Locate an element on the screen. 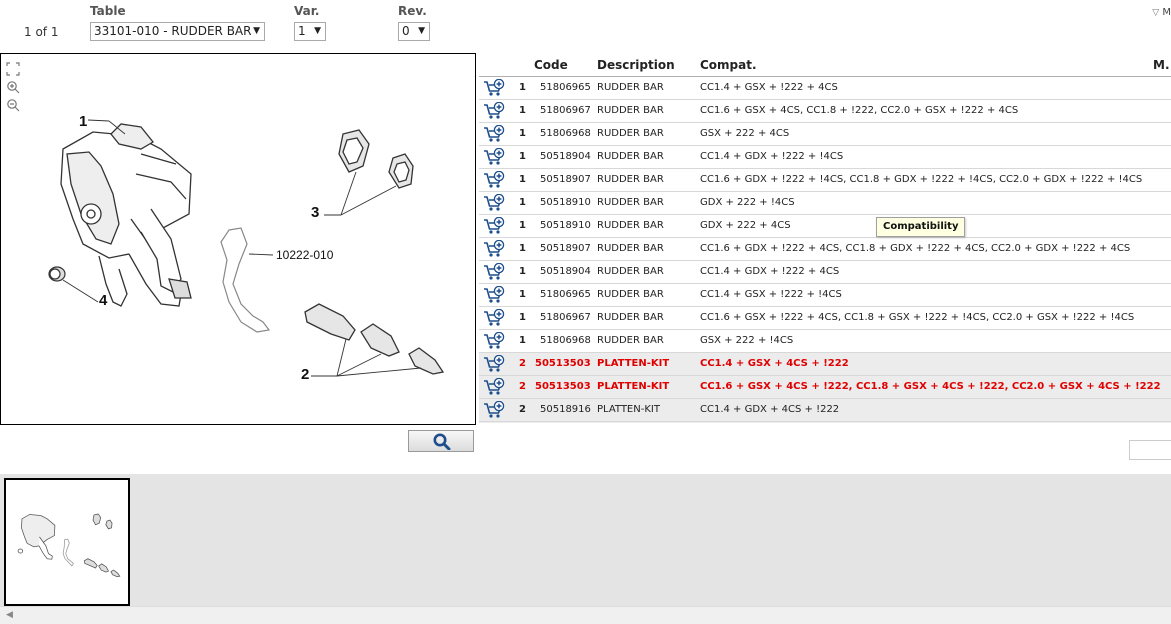  var-select: 1 ▼ is located at coordinates (310, 31).